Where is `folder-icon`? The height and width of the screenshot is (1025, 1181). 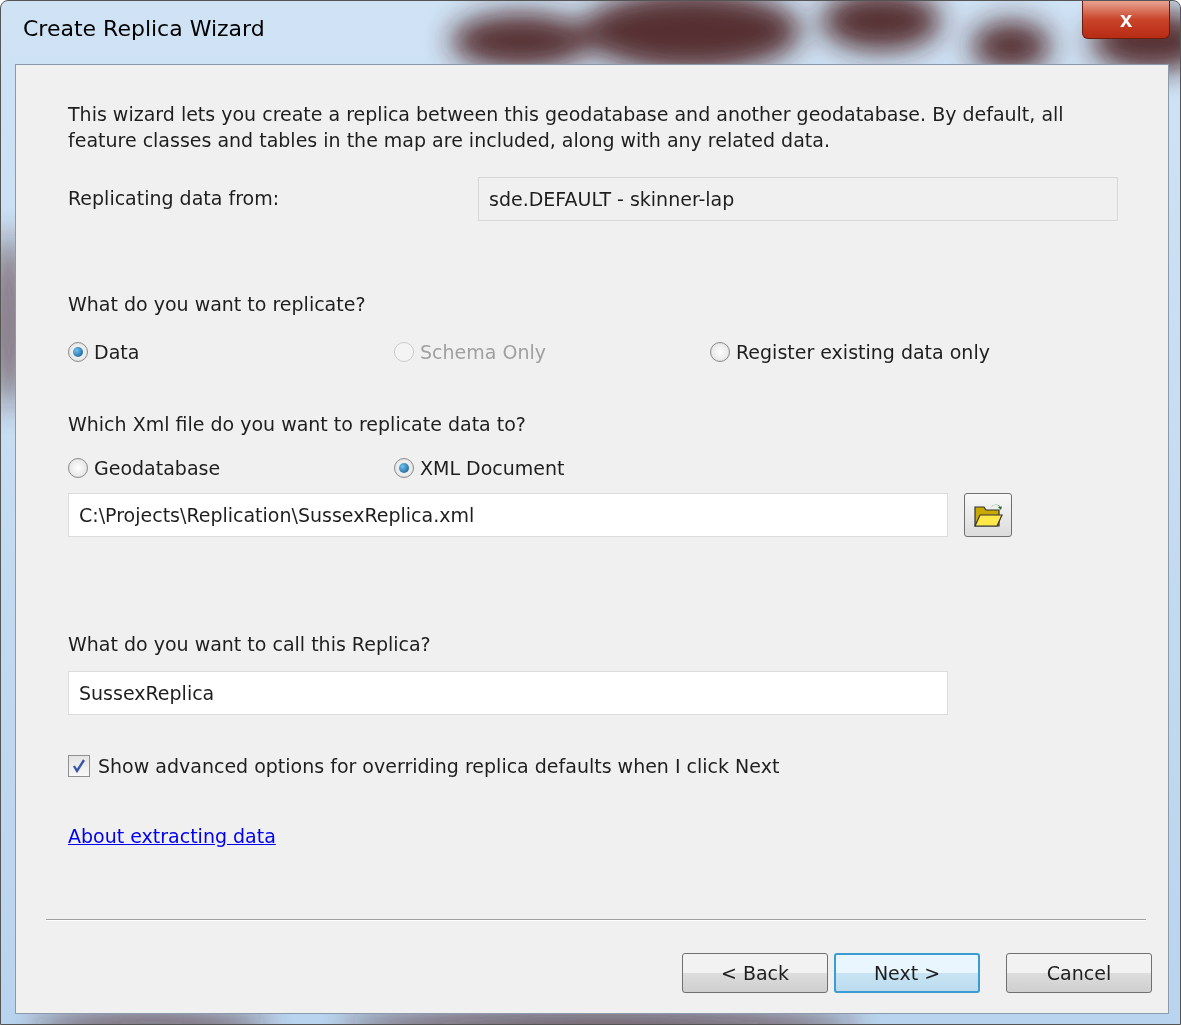 folder-icon is located at coordinates (988, 515).